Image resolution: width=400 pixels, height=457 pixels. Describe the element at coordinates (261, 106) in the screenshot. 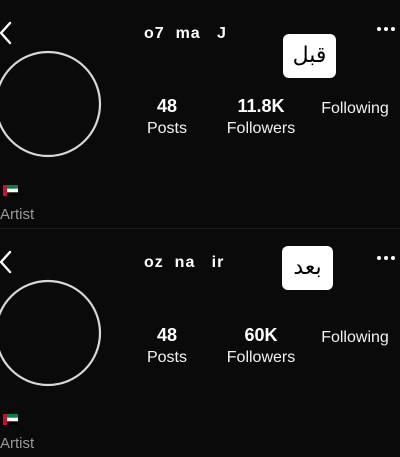

I see `followers-count: 11.8K` at that location.